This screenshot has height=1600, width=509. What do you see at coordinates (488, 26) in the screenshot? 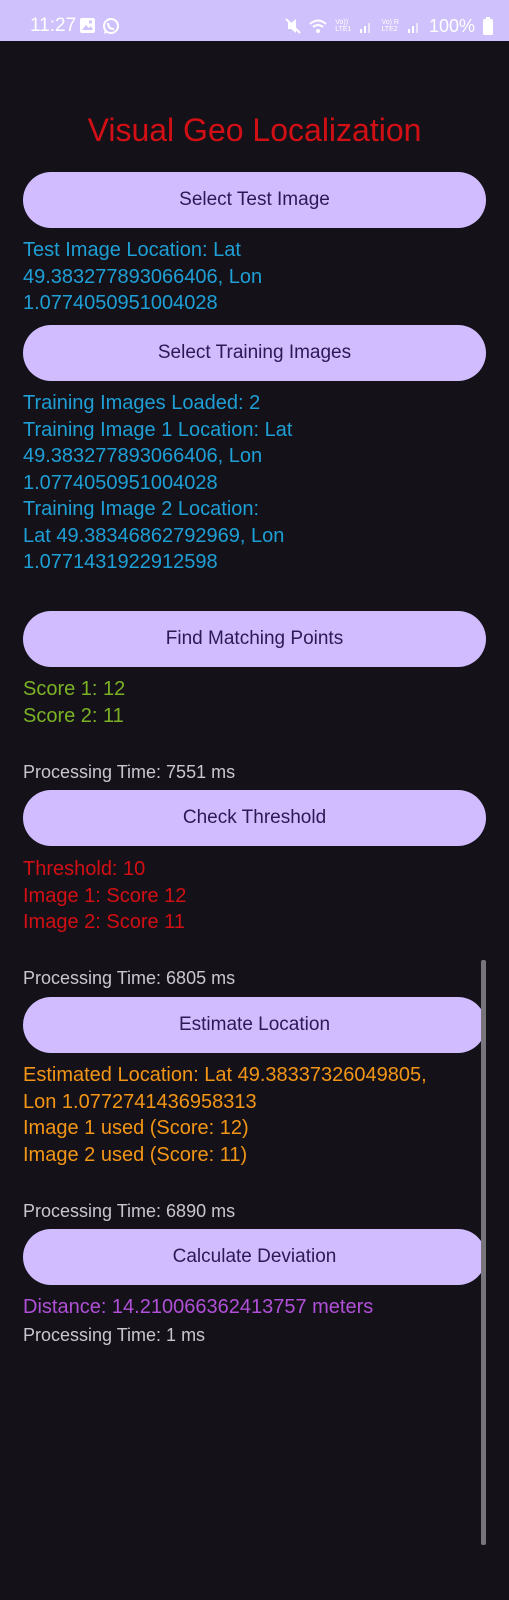
I see `battery-icon` at bounding box center [488, 26].